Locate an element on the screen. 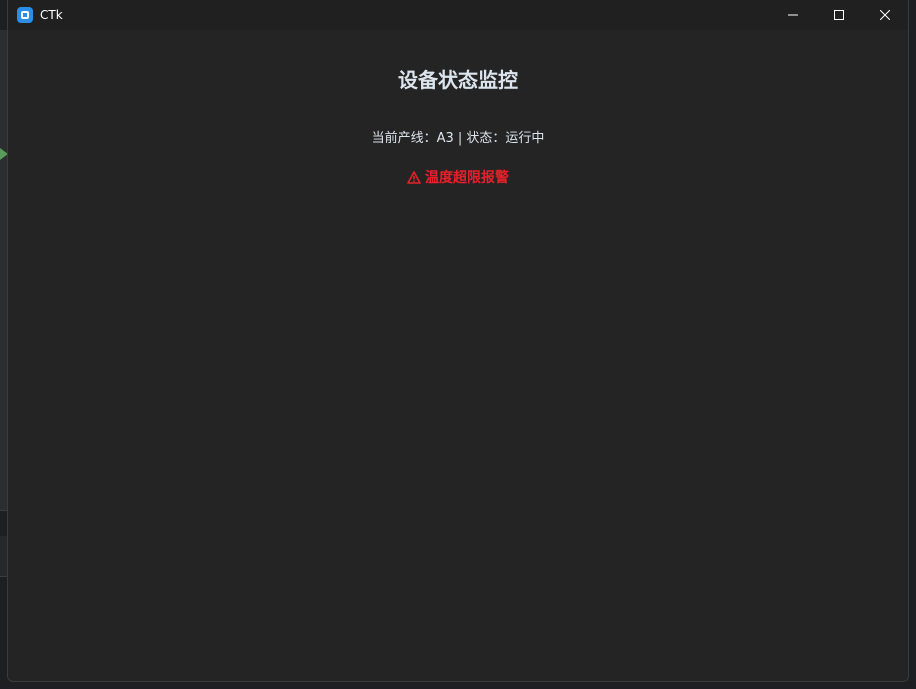 The image size is (916, 689). close-icon is located at coordinates (885, 15).